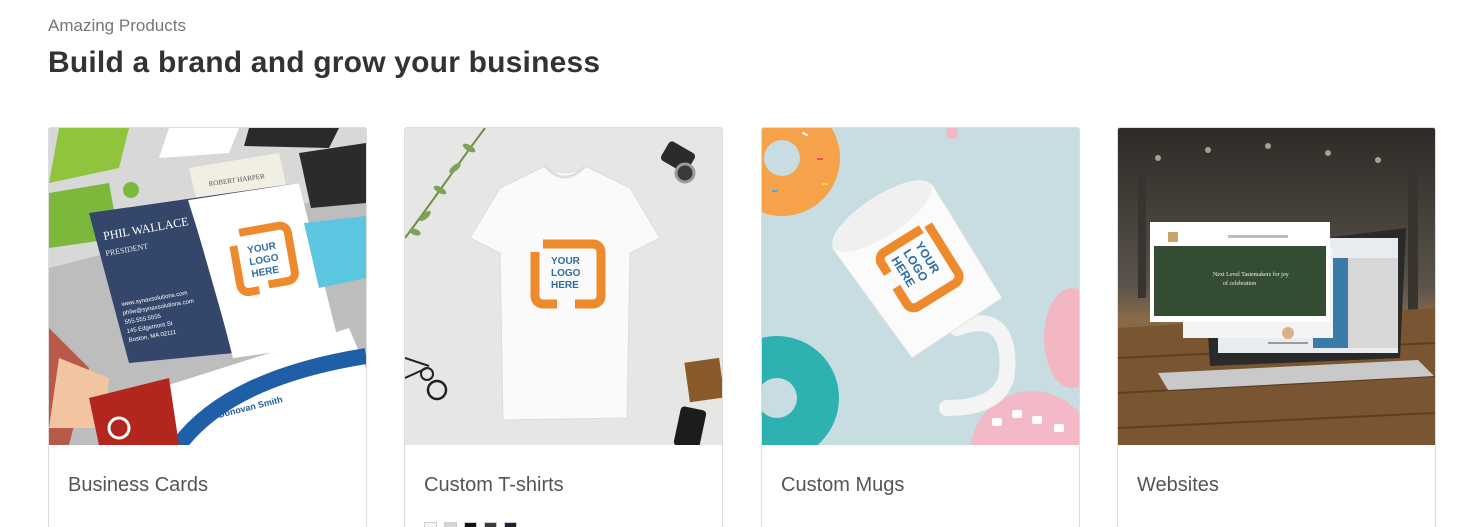  I want to click on custom-mugs-image: YOUR LOGO HERE, so click(920, 286).